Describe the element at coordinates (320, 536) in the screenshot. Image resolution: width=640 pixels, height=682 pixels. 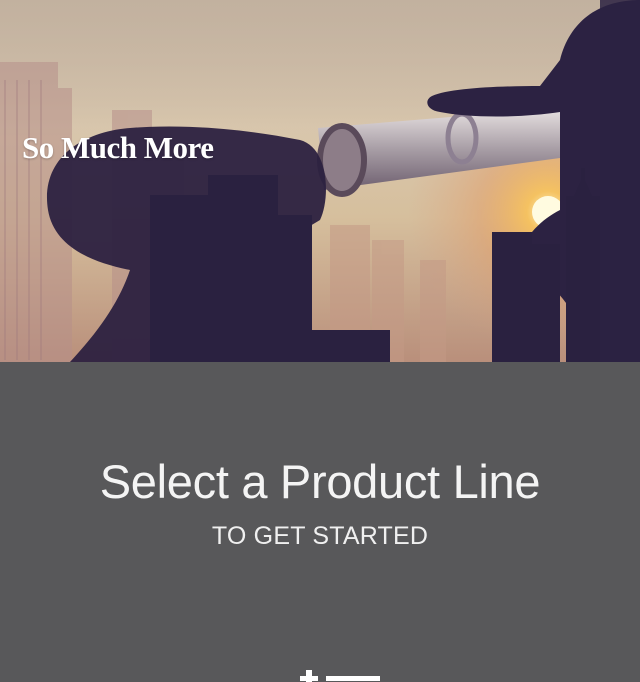
I see `get-started-subheading: TO GET STARTED` at that location.